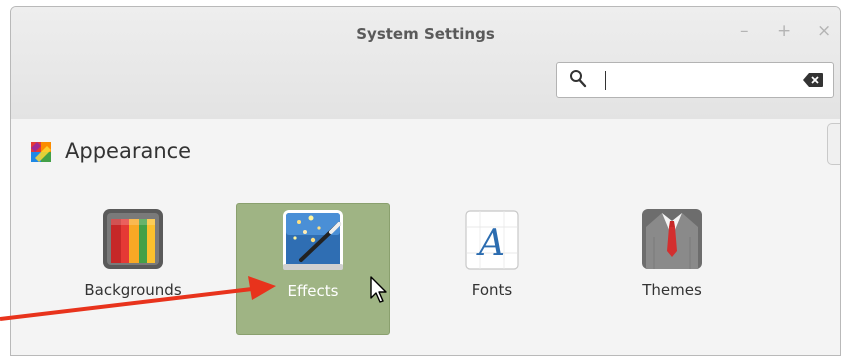 This screenshot has height=356, width=841. Describe the element at coordinates (672, 239) in the screenshot. I see `themes-icon` at that location.